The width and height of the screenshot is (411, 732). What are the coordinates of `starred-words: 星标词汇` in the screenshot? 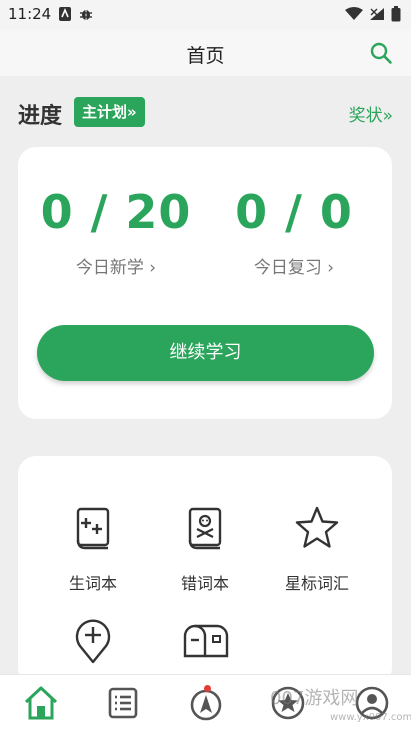 It's located at (317, 549).